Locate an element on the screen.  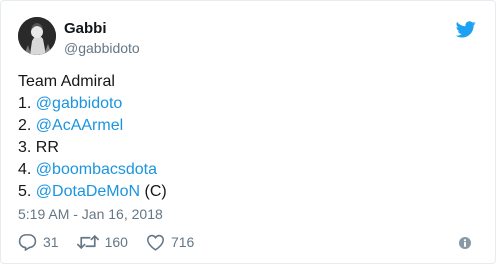
line-prefix: 2. is located at coordinates (27, 125).